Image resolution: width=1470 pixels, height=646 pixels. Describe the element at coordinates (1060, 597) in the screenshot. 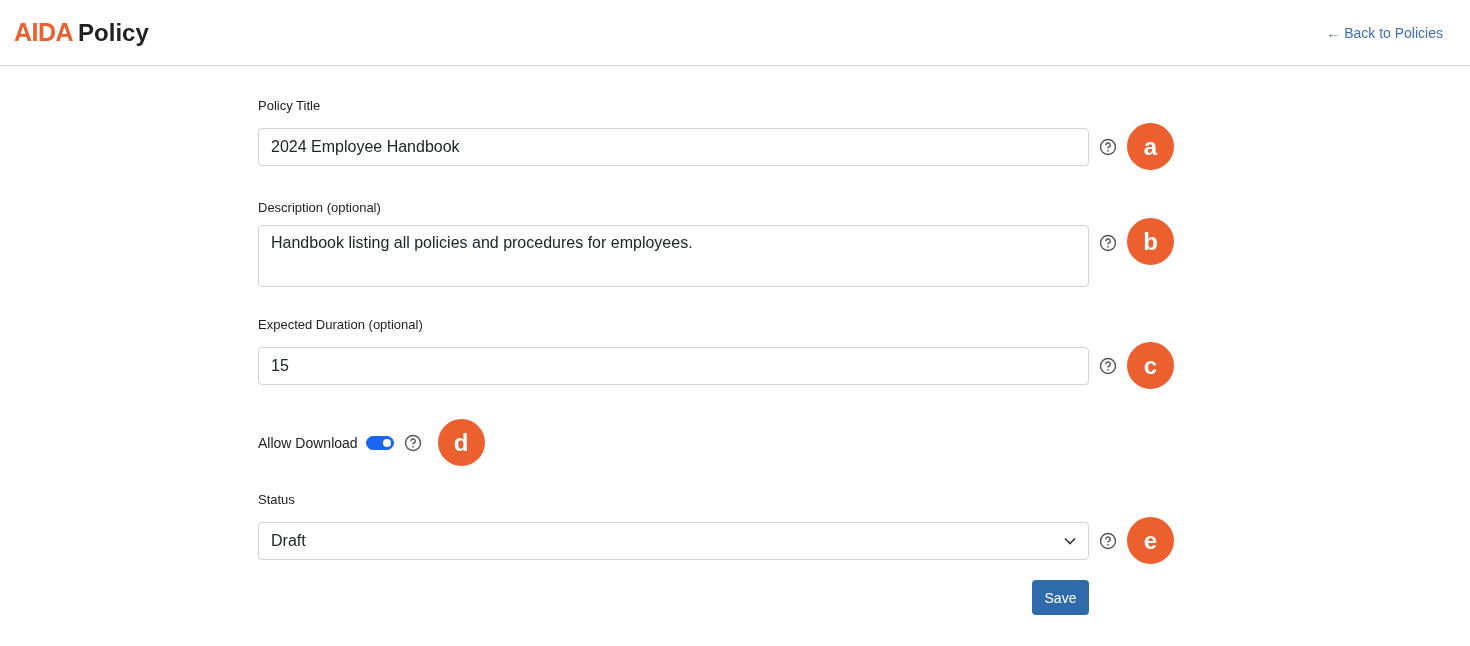

I see `save-button: Save` at that location.